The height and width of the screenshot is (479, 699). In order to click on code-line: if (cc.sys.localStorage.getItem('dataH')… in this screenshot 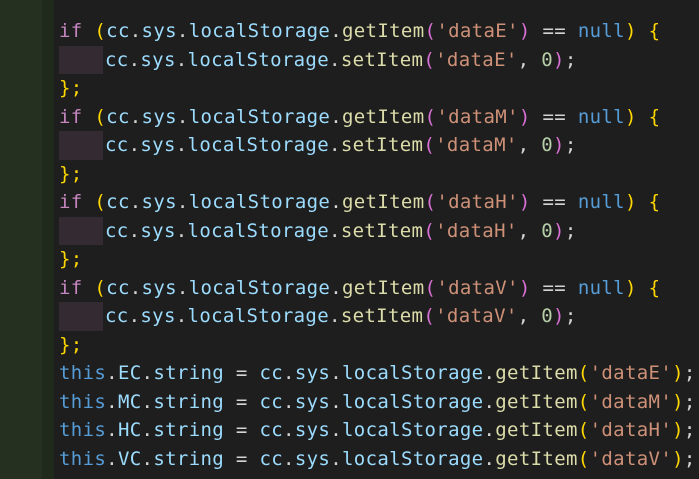, I will do `click(360, 202)`.